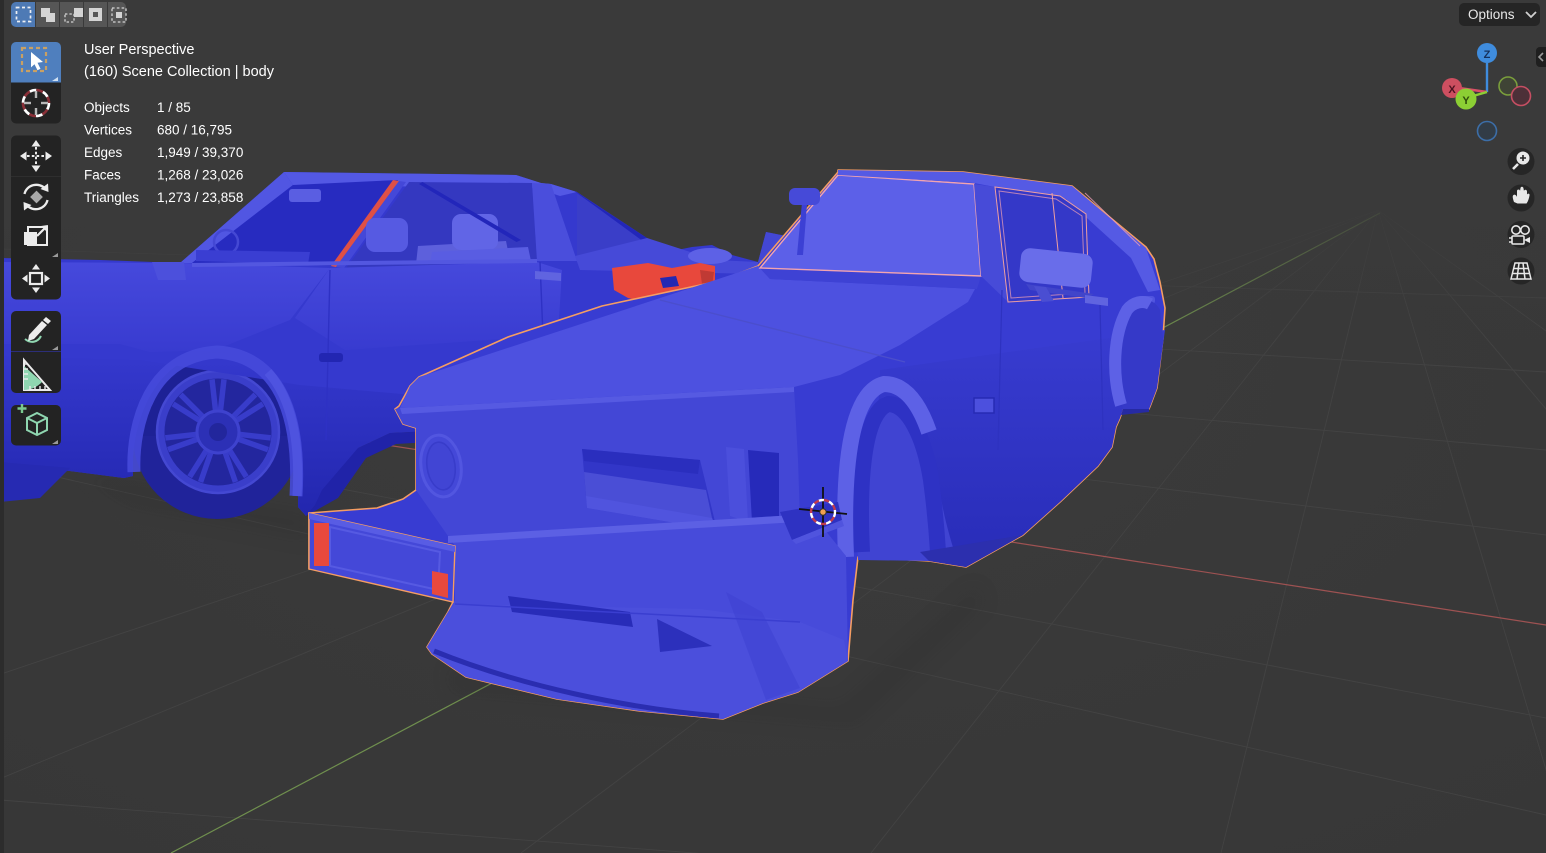 This screenshot has height=853, width=1546. Describe the element at coordinates (1452, 90) in the screenshot. I see `svg-text: X` at that location.